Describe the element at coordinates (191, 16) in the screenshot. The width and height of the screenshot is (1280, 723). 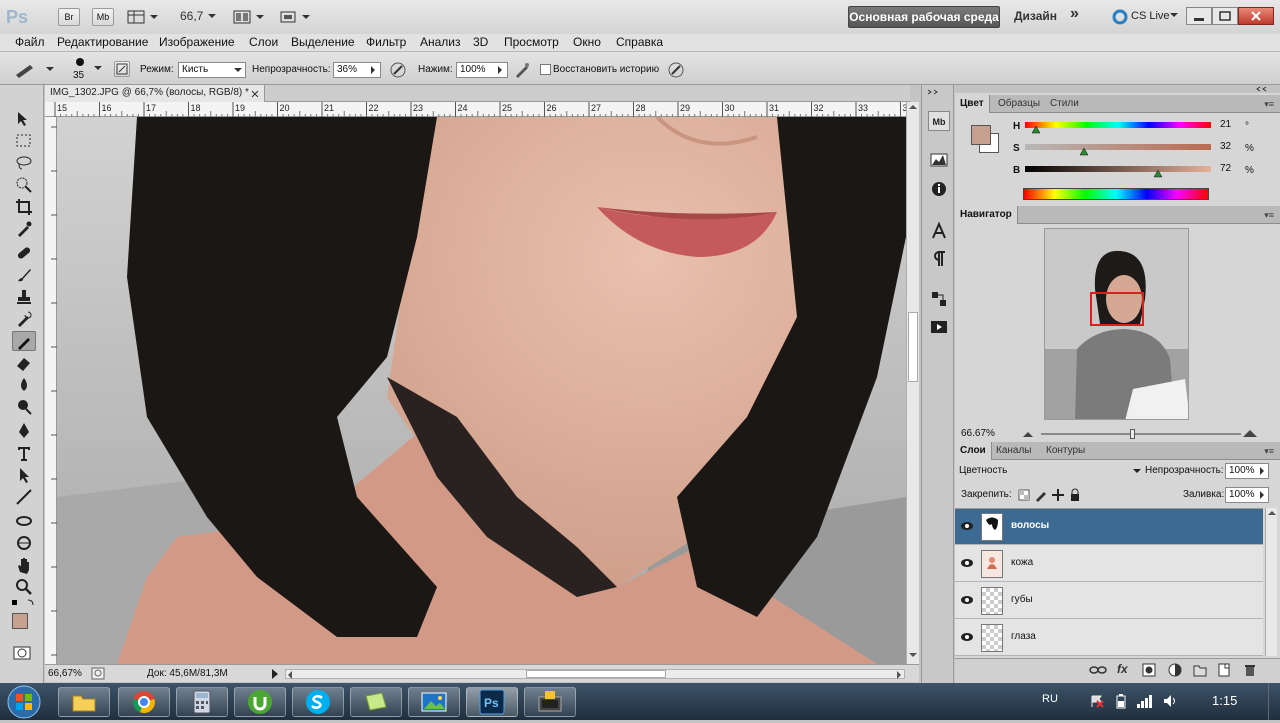
I see `zoom-level: 66,7` at that location.